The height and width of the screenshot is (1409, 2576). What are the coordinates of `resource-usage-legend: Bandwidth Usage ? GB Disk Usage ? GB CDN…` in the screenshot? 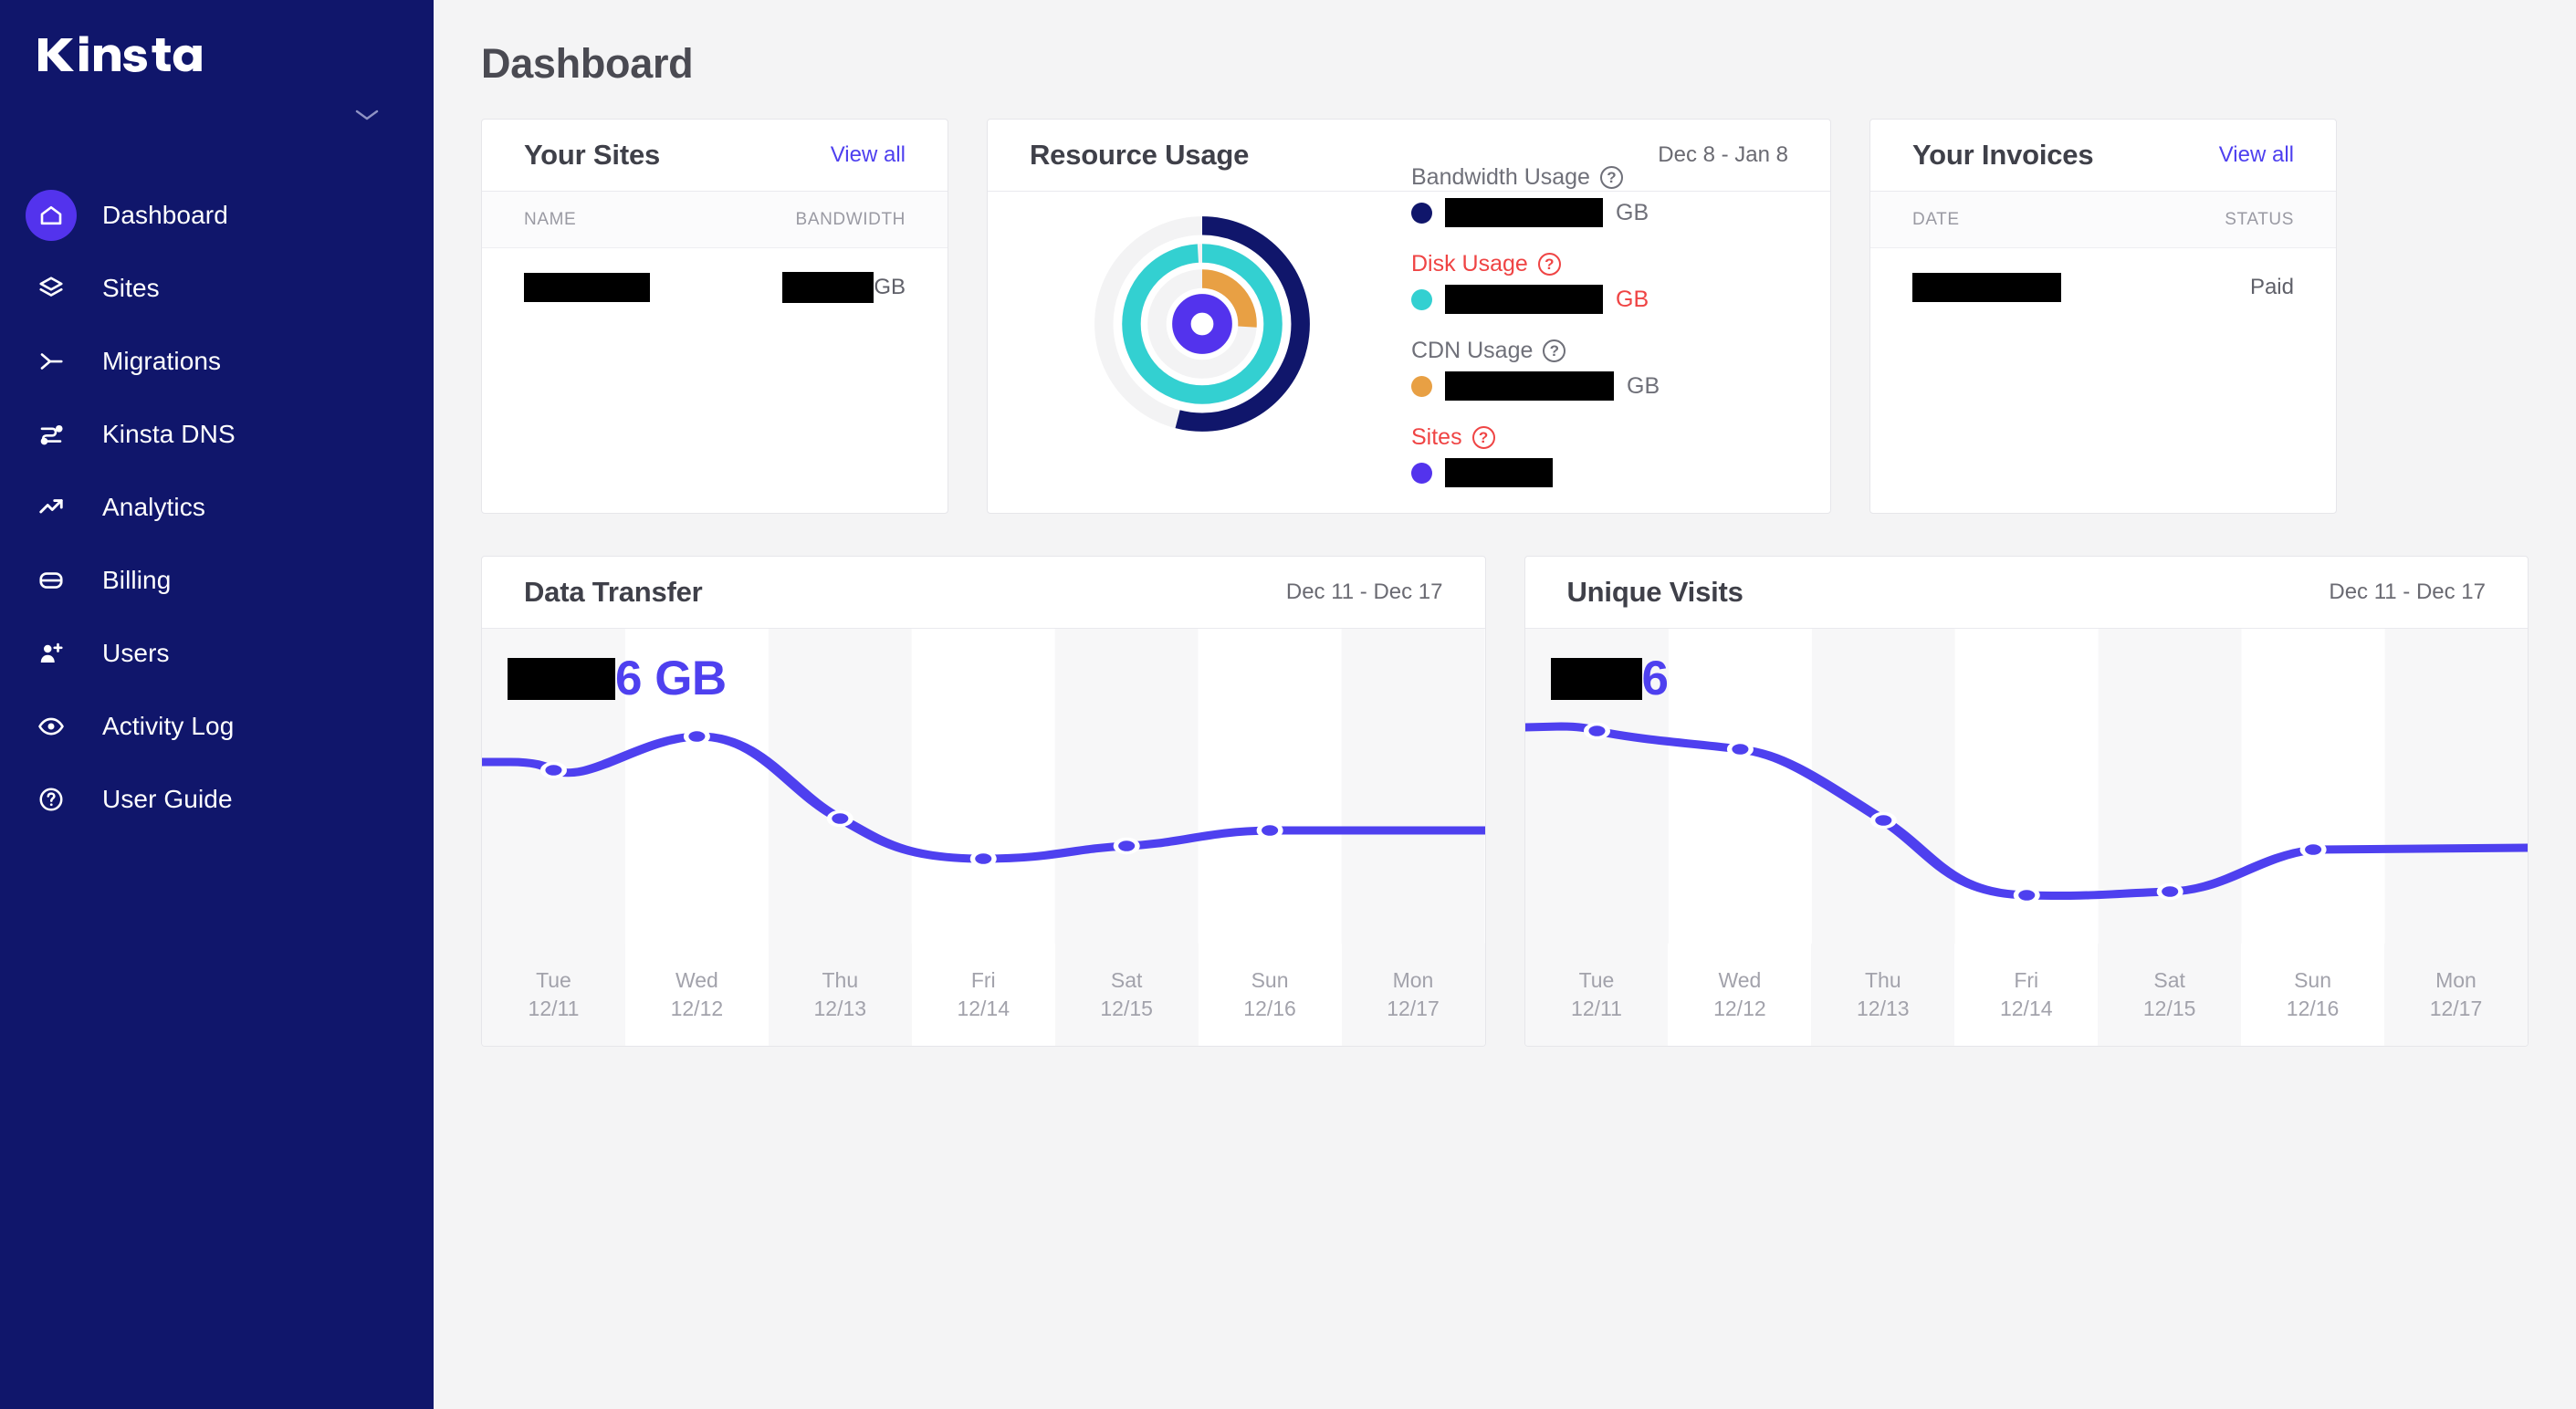 It's located at (1610, 324).